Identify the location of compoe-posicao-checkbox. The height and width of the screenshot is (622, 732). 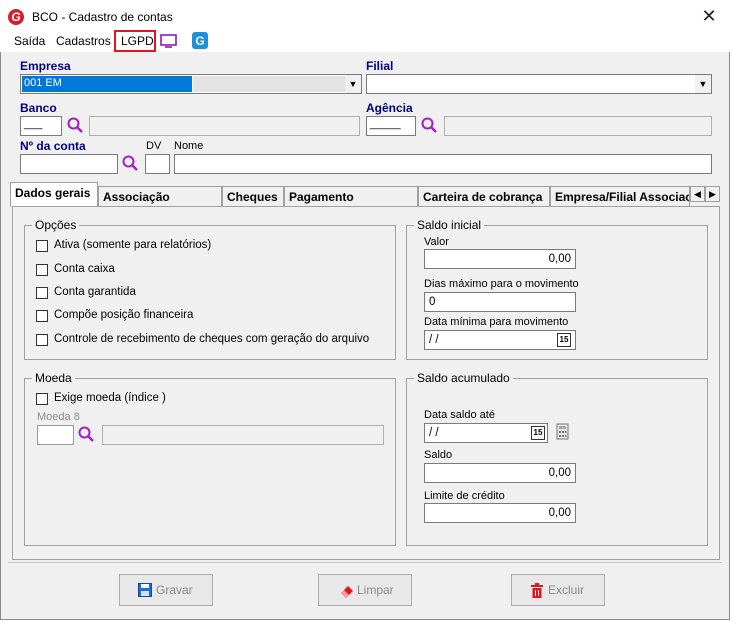
(42, 316).